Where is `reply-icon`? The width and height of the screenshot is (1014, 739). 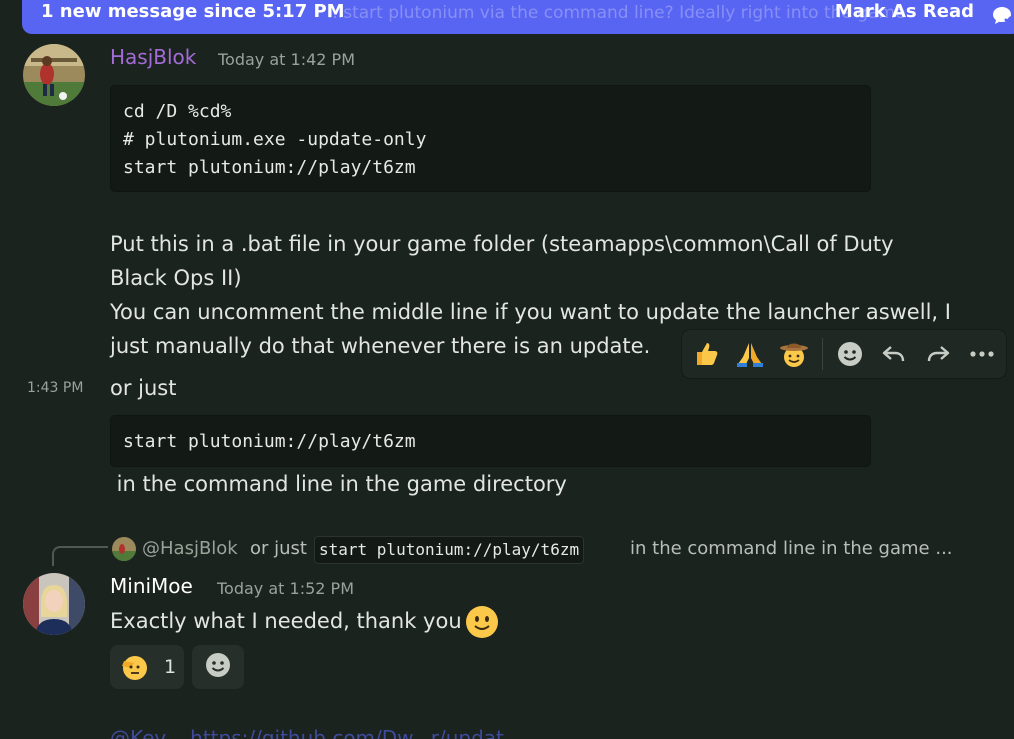
reply-icon is located at coordinates (894, 354).